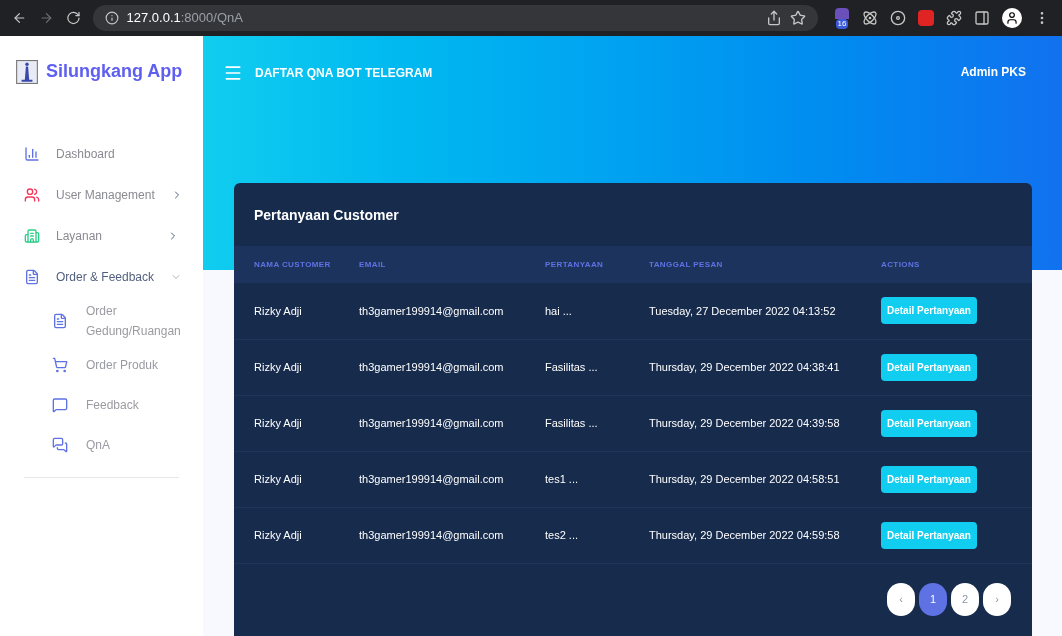 The height and width of the screenshot is (636, 1062). I want to click on table-cell: Thursday, 29 December 2022 04:38:41, so click(765, 367).